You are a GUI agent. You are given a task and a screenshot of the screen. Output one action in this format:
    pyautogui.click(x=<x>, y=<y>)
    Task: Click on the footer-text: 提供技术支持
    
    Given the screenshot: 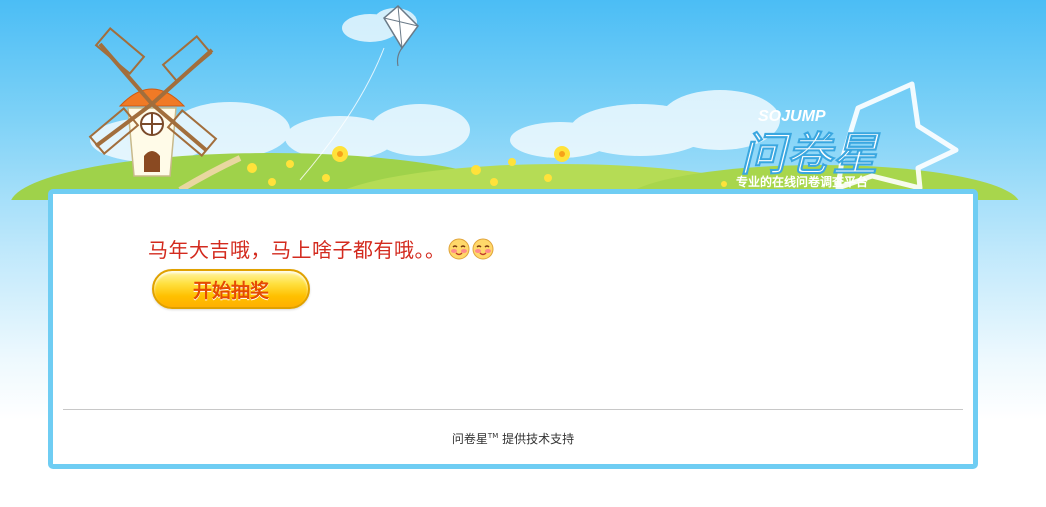 What is the action you would take?
    pyautogui.click(x=538, y=439)
    